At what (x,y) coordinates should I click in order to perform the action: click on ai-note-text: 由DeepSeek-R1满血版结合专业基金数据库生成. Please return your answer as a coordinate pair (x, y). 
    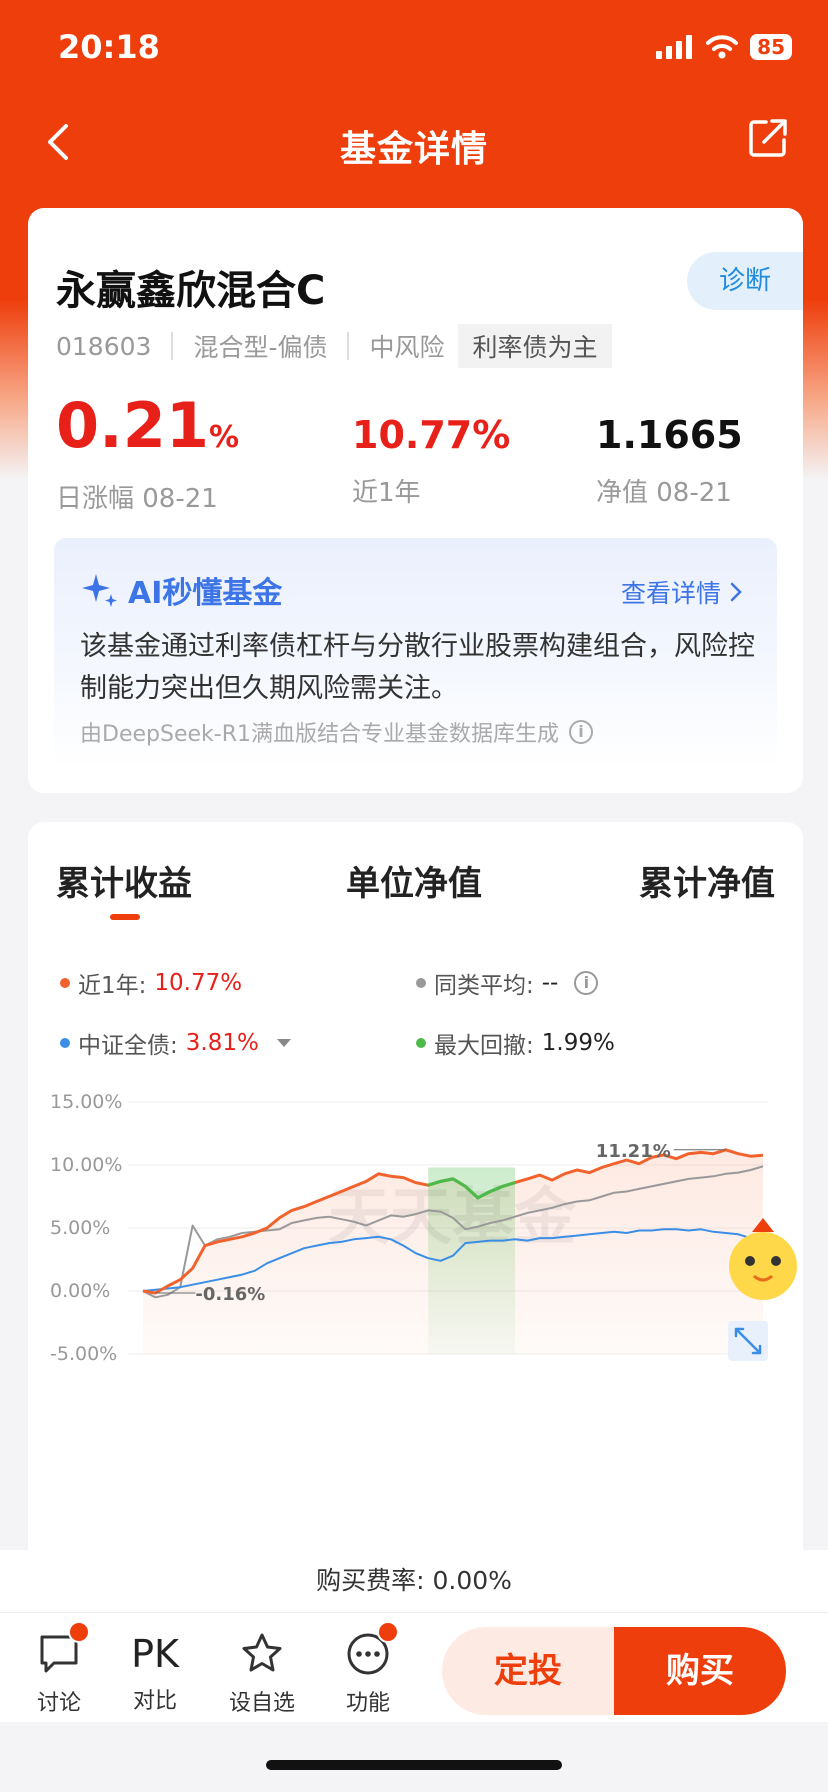
    Looking at the image, I should click on (319, 734).